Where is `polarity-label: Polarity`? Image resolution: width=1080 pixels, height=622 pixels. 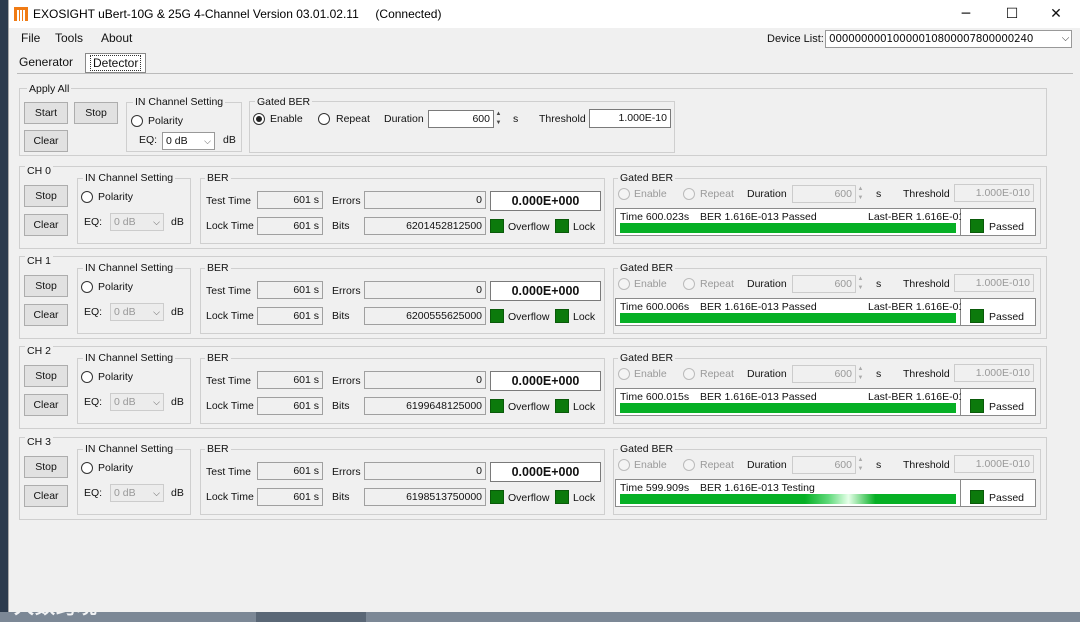 polarity-label: Polarity is located at coordinates (116, 287).